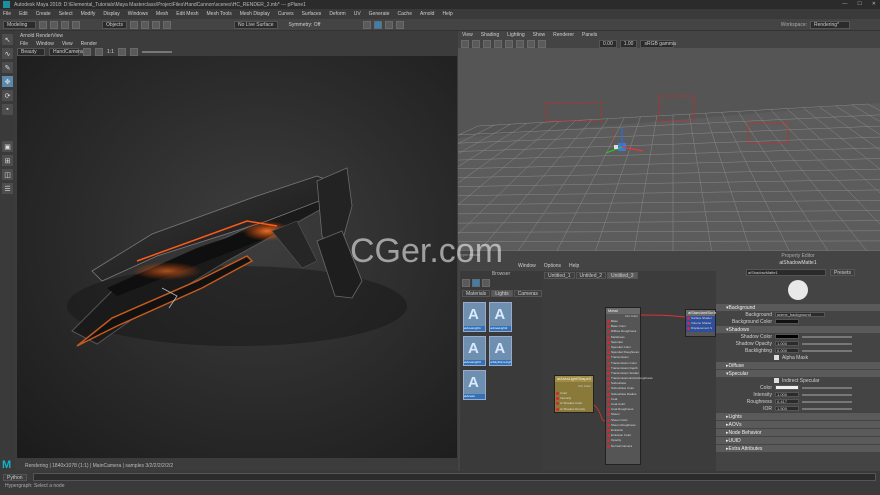 The height and width of the screenshot is (495, 880). I want to click on hypershade-icon, so click(400, 24).